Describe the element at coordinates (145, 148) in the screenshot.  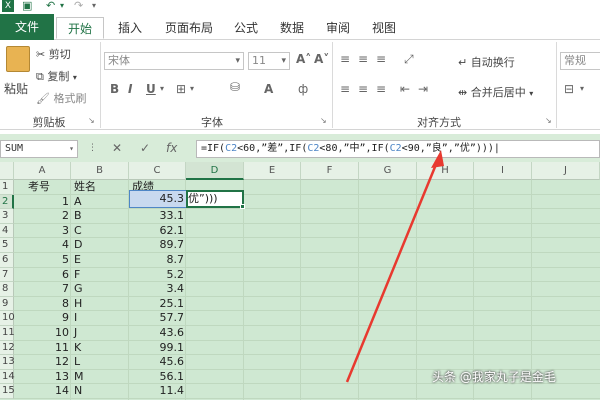
I see `enter-icon: ✓` at that location.